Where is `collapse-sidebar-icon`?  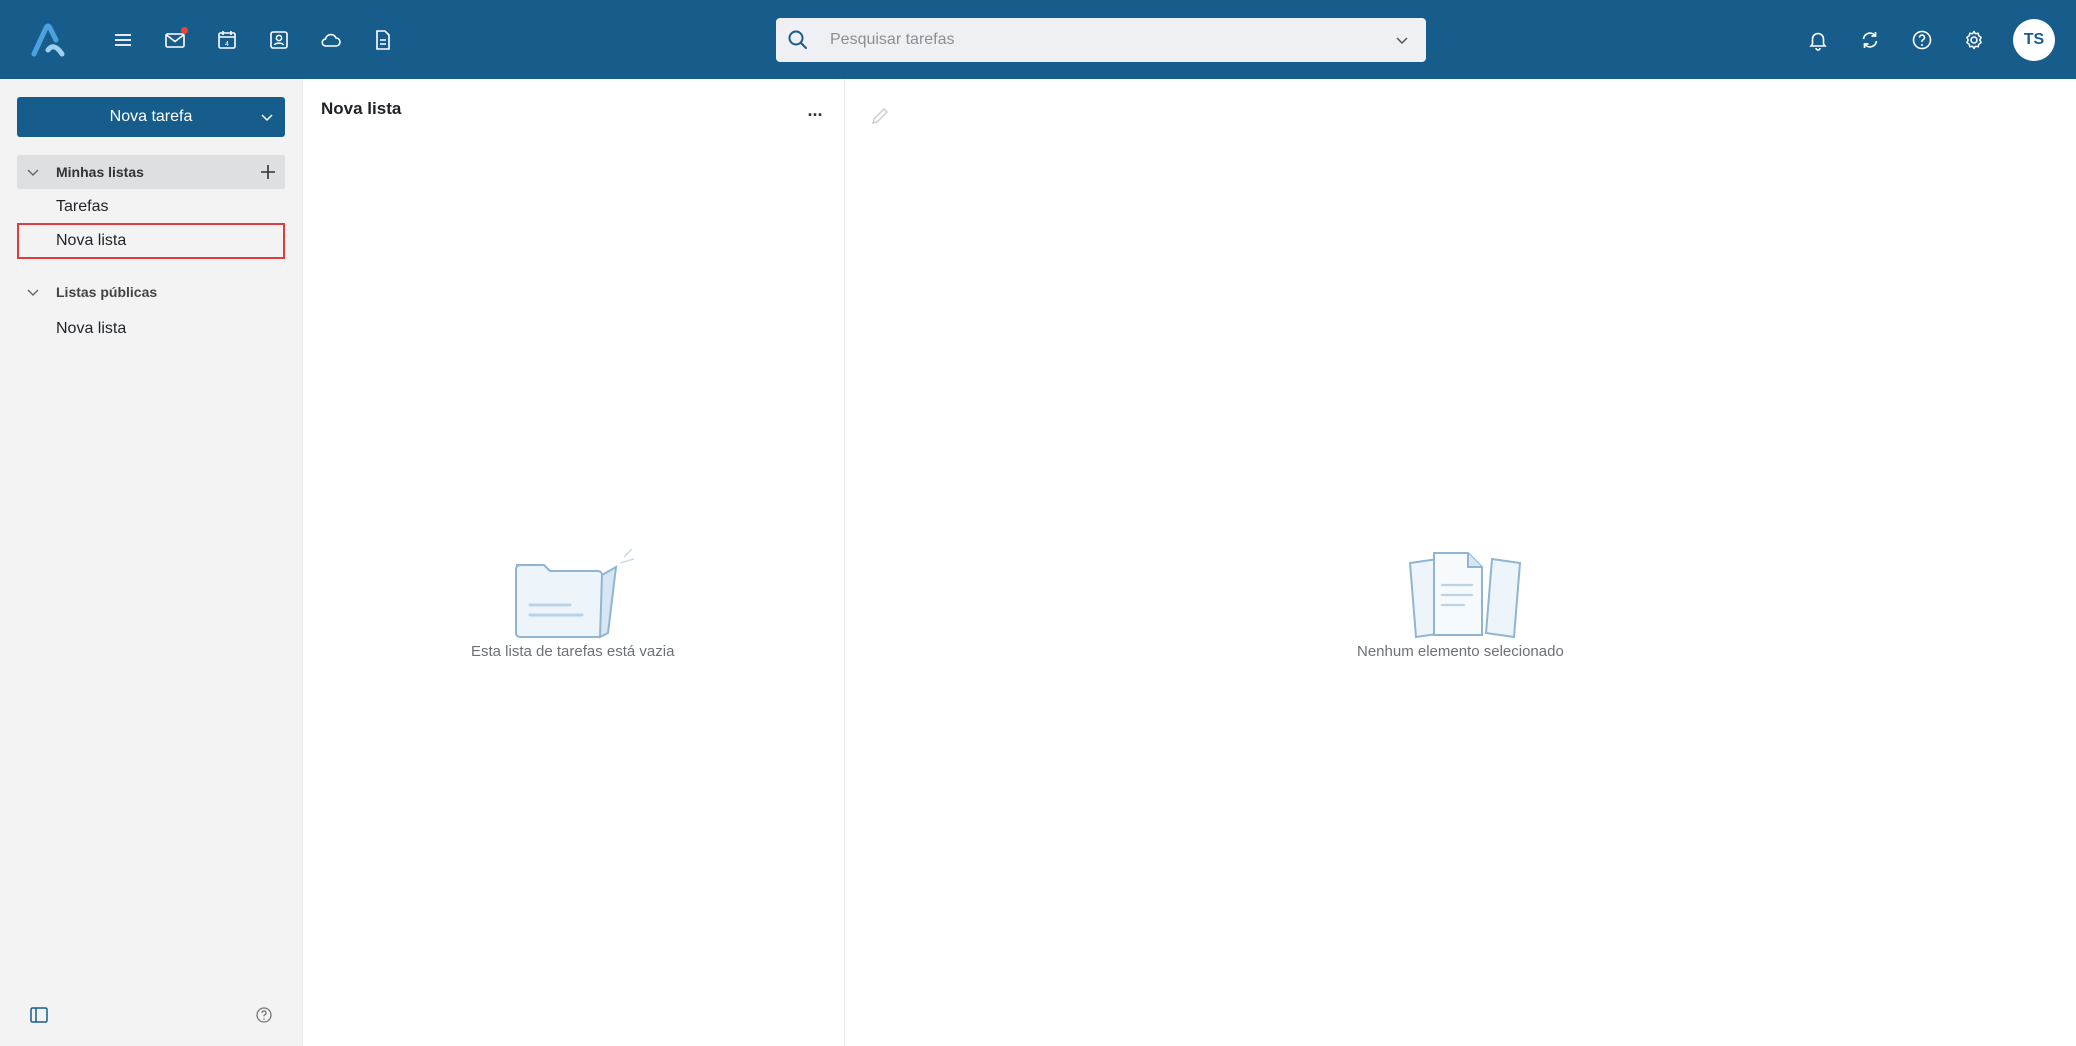
collapse-sidebar-icon is located at coordinates (39, 1015).